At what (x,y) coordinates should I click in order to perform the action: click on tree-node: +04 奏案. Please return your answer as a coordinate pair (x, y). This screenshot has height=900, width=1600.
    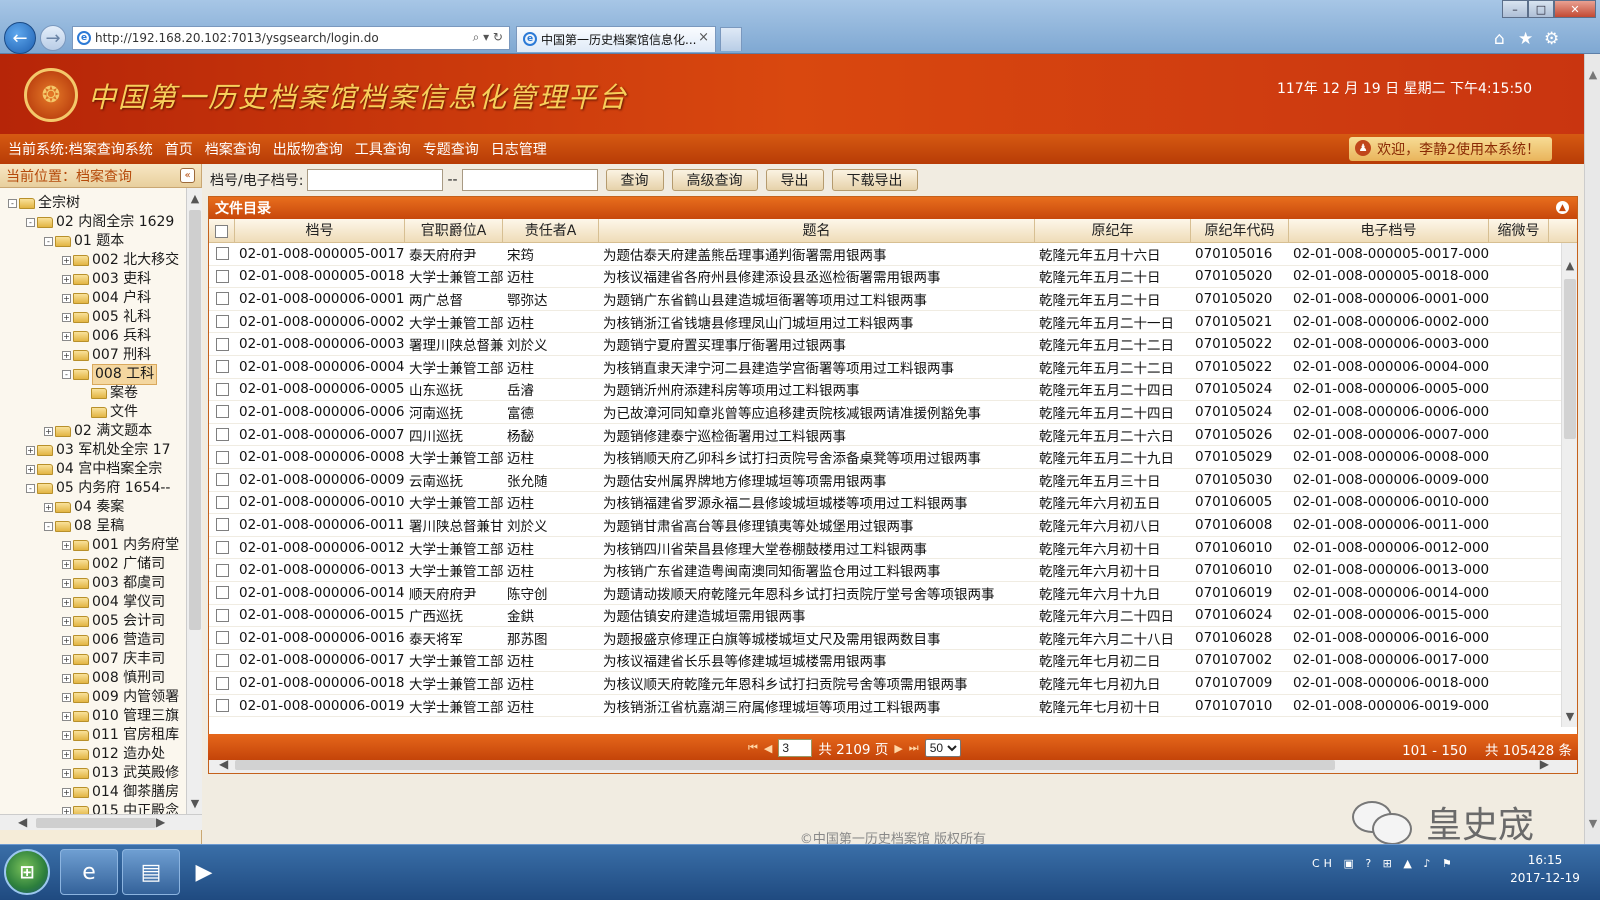
    Looking at the image, I should click on (93, 507).